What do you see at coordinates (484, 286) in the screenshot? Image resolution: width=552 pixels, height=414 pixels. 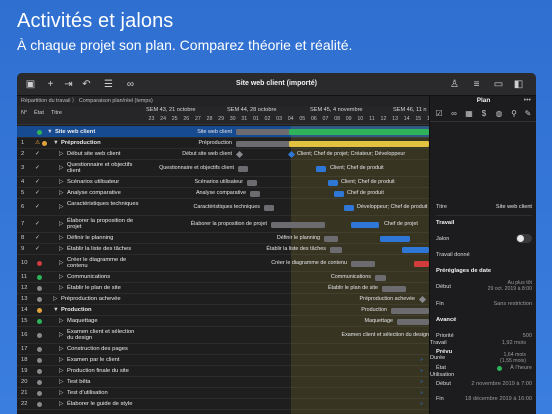 I see `start-row: Début Au plus tôt 29 oct. 2019 à 8:00` at bounding box center [484, 286].